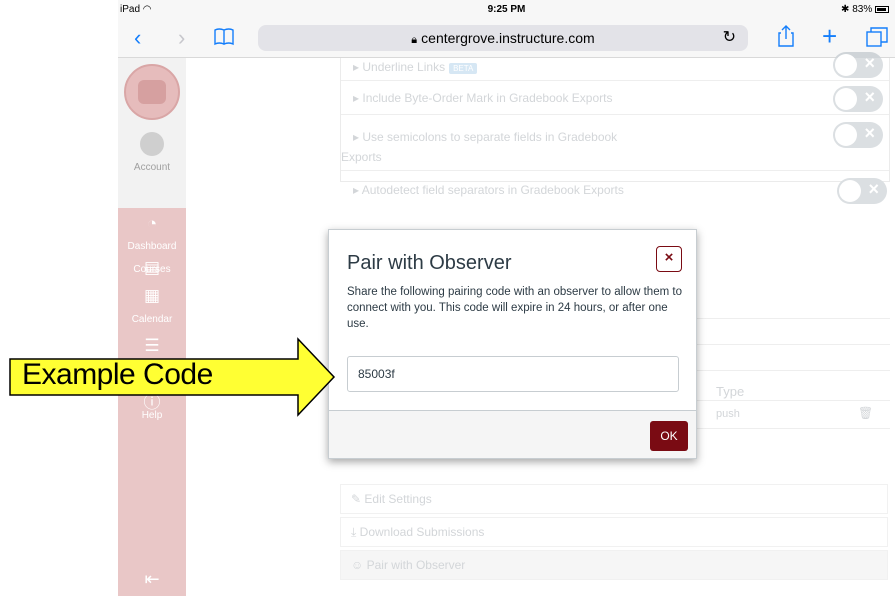 The height and width of the screenshot is (596, 895). Describe the element at coordinates (152, 295) in the screenshot. I see `calendar-icon: ▦` at that location.